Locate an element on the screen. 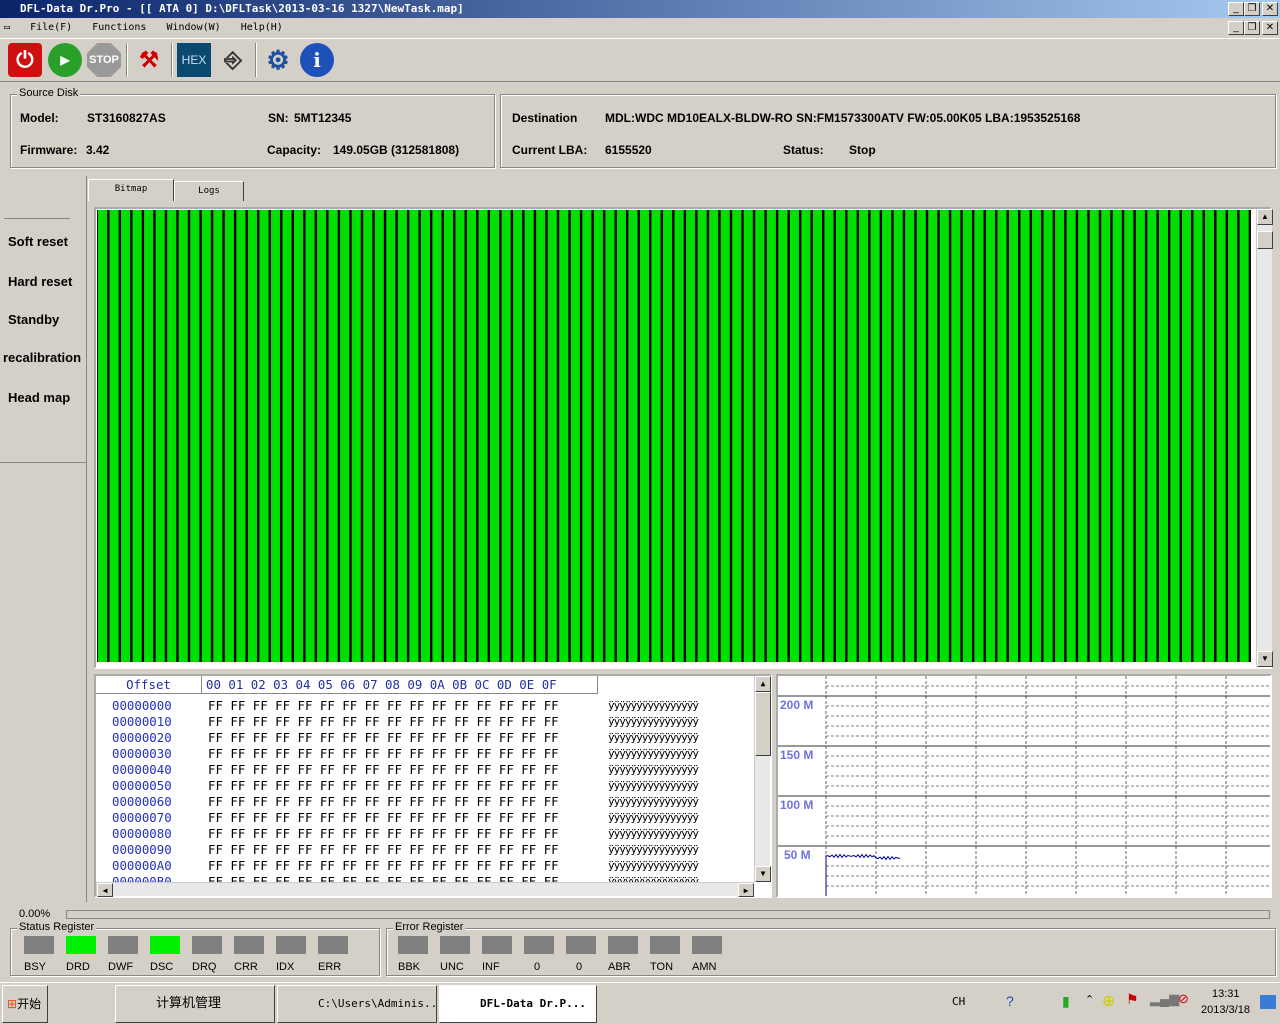 The height and width of the screenshot is (1024, 1280). restore-button: ❐ is located at coordinates (1252, 9).